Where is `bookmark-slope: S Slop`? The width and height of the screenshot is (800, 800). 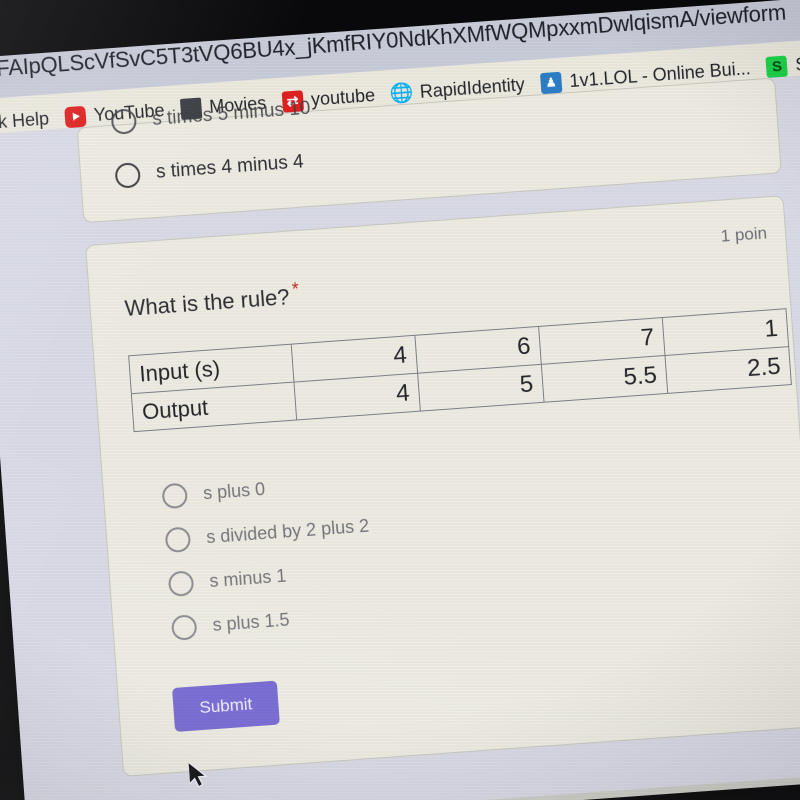
bookmark-slope: S Slop is located at coordinates (782, 64).